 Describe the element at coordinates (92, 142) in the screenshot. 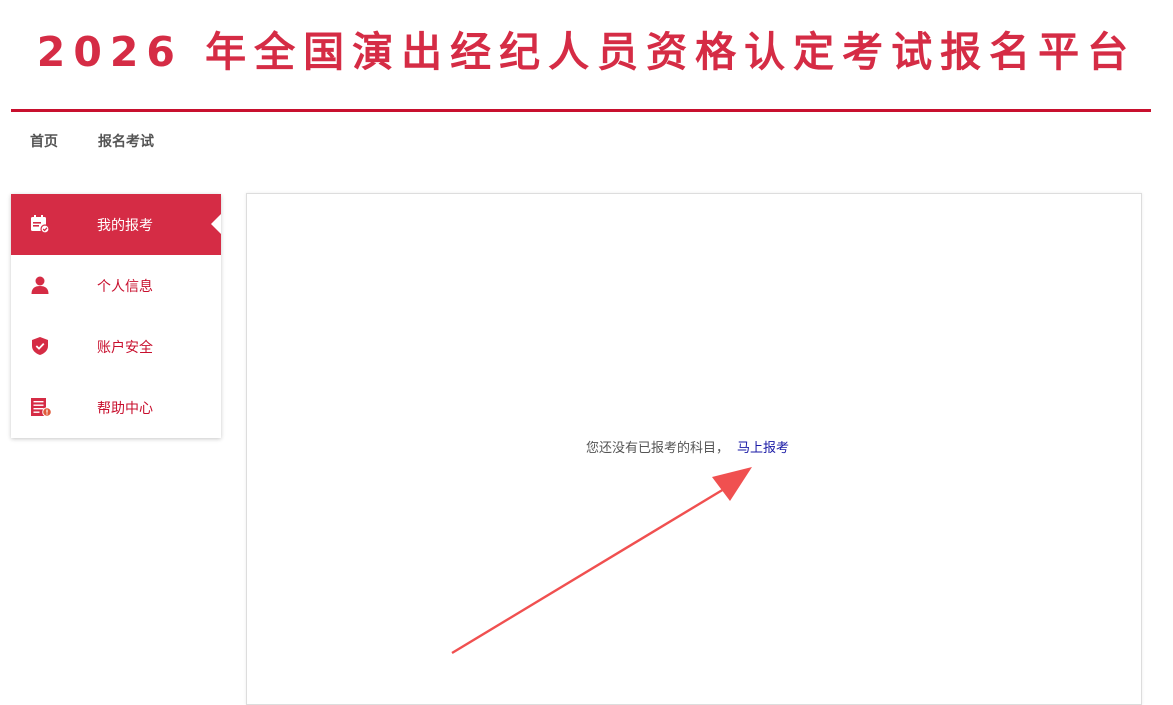

I see `top-nav: 首页 报名考试` at that location.